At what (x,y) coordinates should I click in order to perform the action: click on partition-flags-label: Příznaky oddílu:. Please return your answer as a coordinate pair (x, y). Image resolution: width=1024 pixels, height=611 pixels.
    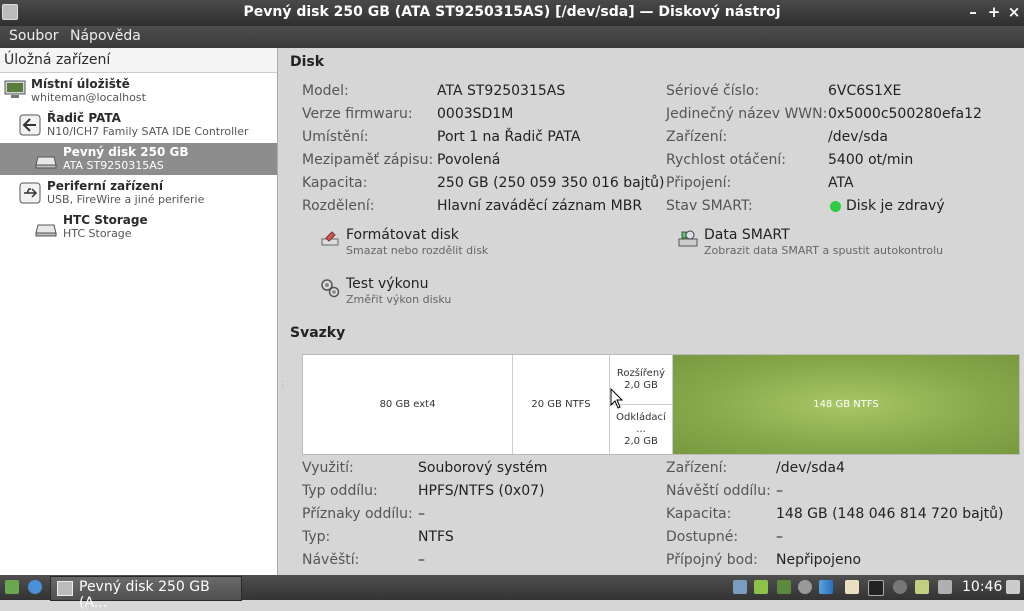
    Looking at the image, I should click on (357, 514).